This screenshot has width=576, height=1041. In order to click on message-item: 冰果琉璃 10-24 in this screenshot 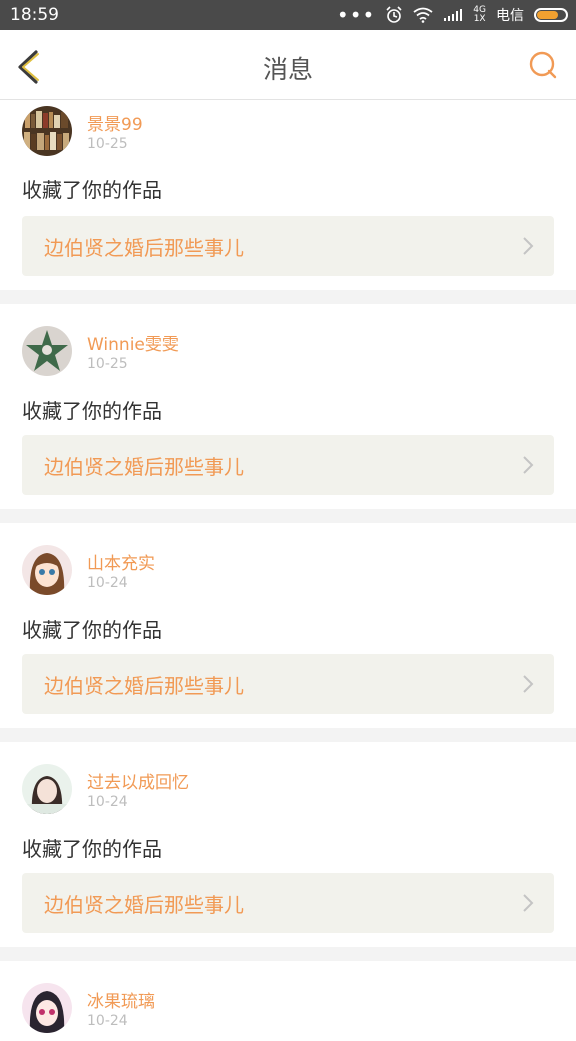, I will do `click(288, 1001)`.